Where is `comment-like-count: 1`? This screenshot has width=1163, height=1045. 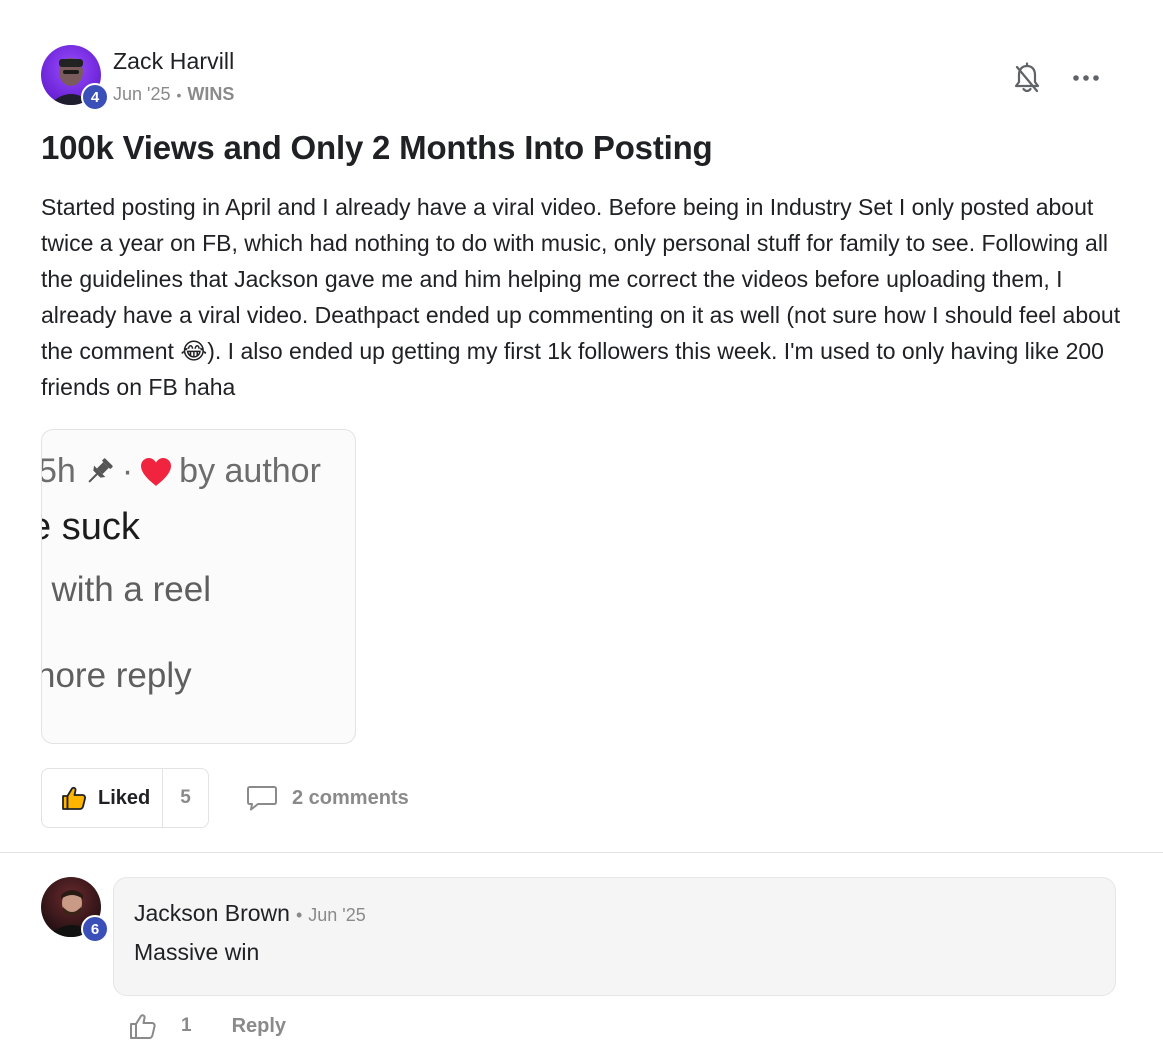
comment-like-count: 1 is located at coordinates (186, 1025).